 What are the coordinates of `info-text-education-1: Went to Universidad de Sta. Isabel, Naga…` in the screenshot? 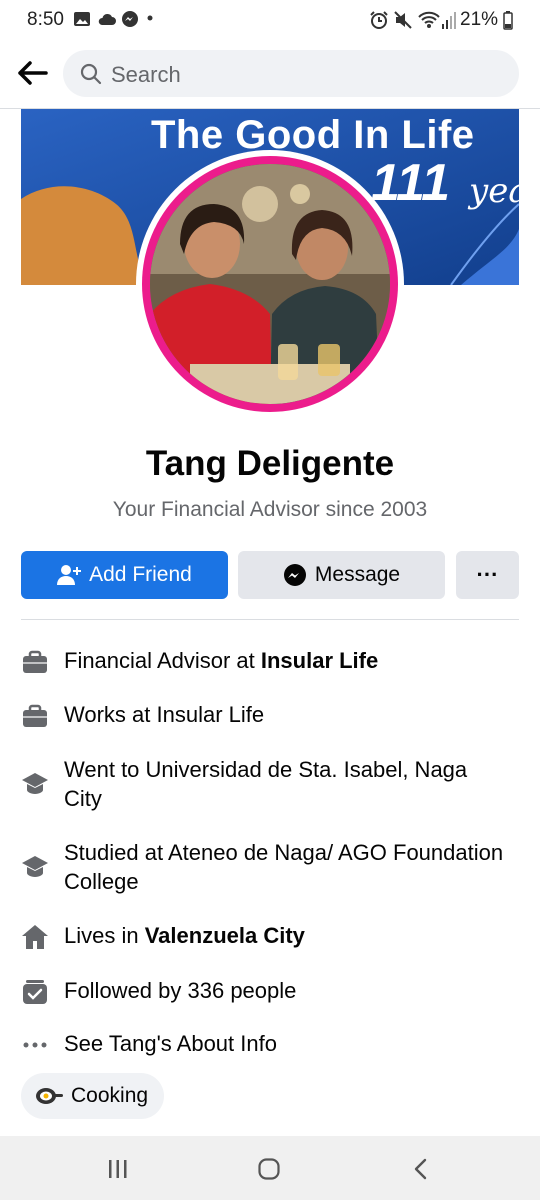 It's located at (266, 784).